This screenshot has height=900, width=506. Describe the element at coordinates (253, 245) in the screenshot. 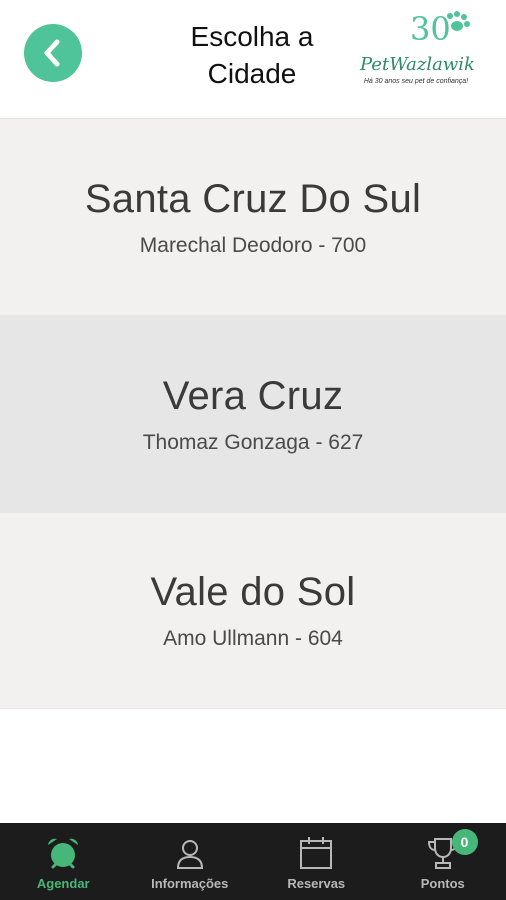

I see `city-address: Marechal Deodoro - 700` at that location.